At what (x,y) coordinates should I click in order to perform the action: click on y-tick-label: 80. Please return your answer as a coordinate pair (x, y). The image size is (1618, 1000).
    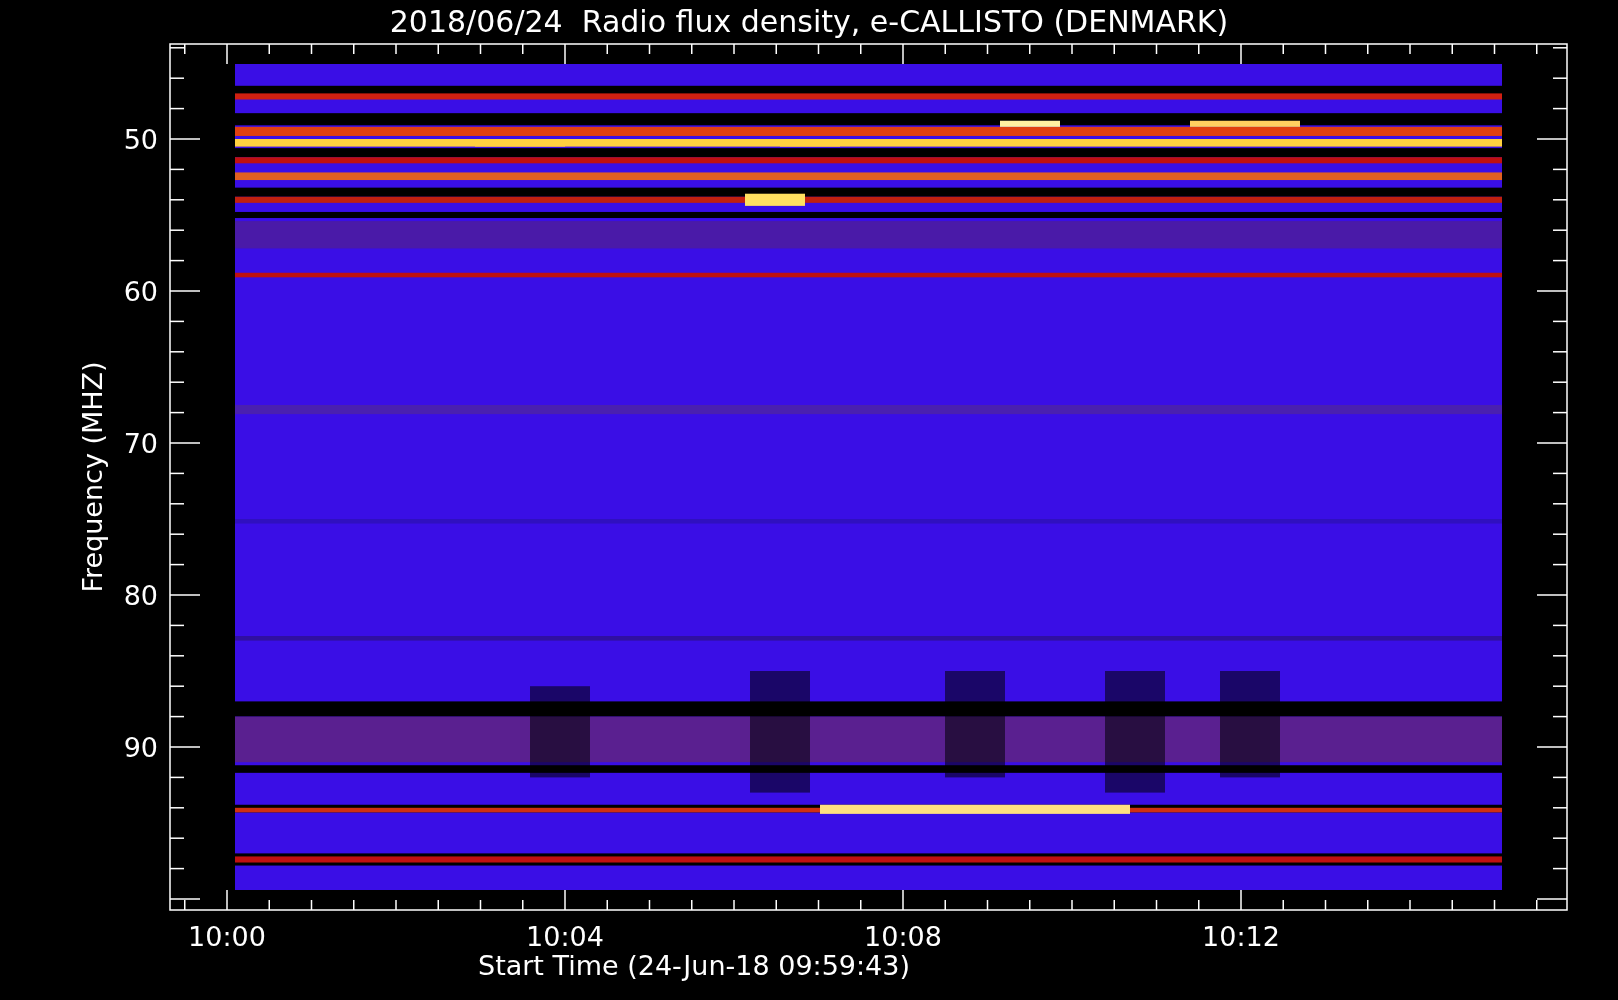
    Looking at the image, I should click on (140, 595).